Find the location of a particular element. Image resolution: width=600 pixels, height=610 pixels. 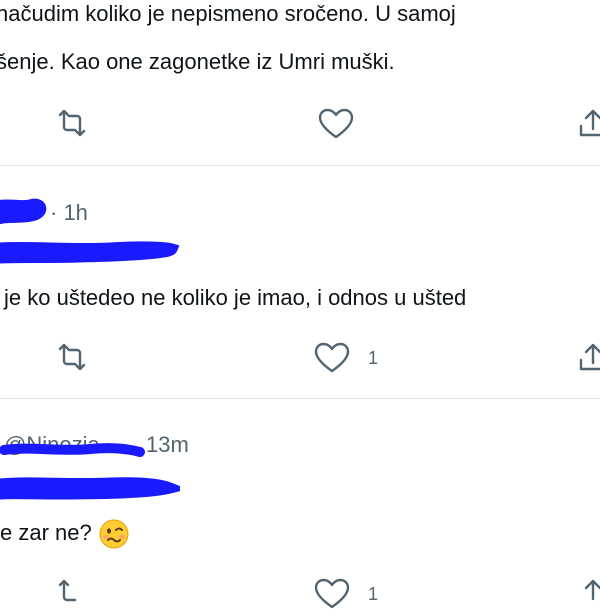

like-button is located at coordinates (336, 124).